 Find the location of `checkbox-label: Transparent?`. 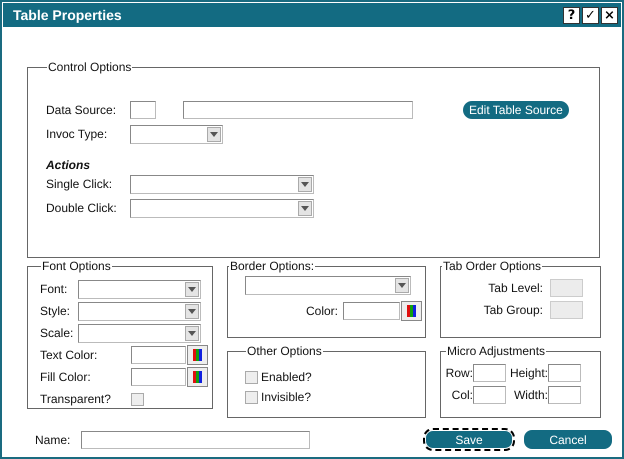

checkbox-label: Transparent? is located at coordinates (76, 399).